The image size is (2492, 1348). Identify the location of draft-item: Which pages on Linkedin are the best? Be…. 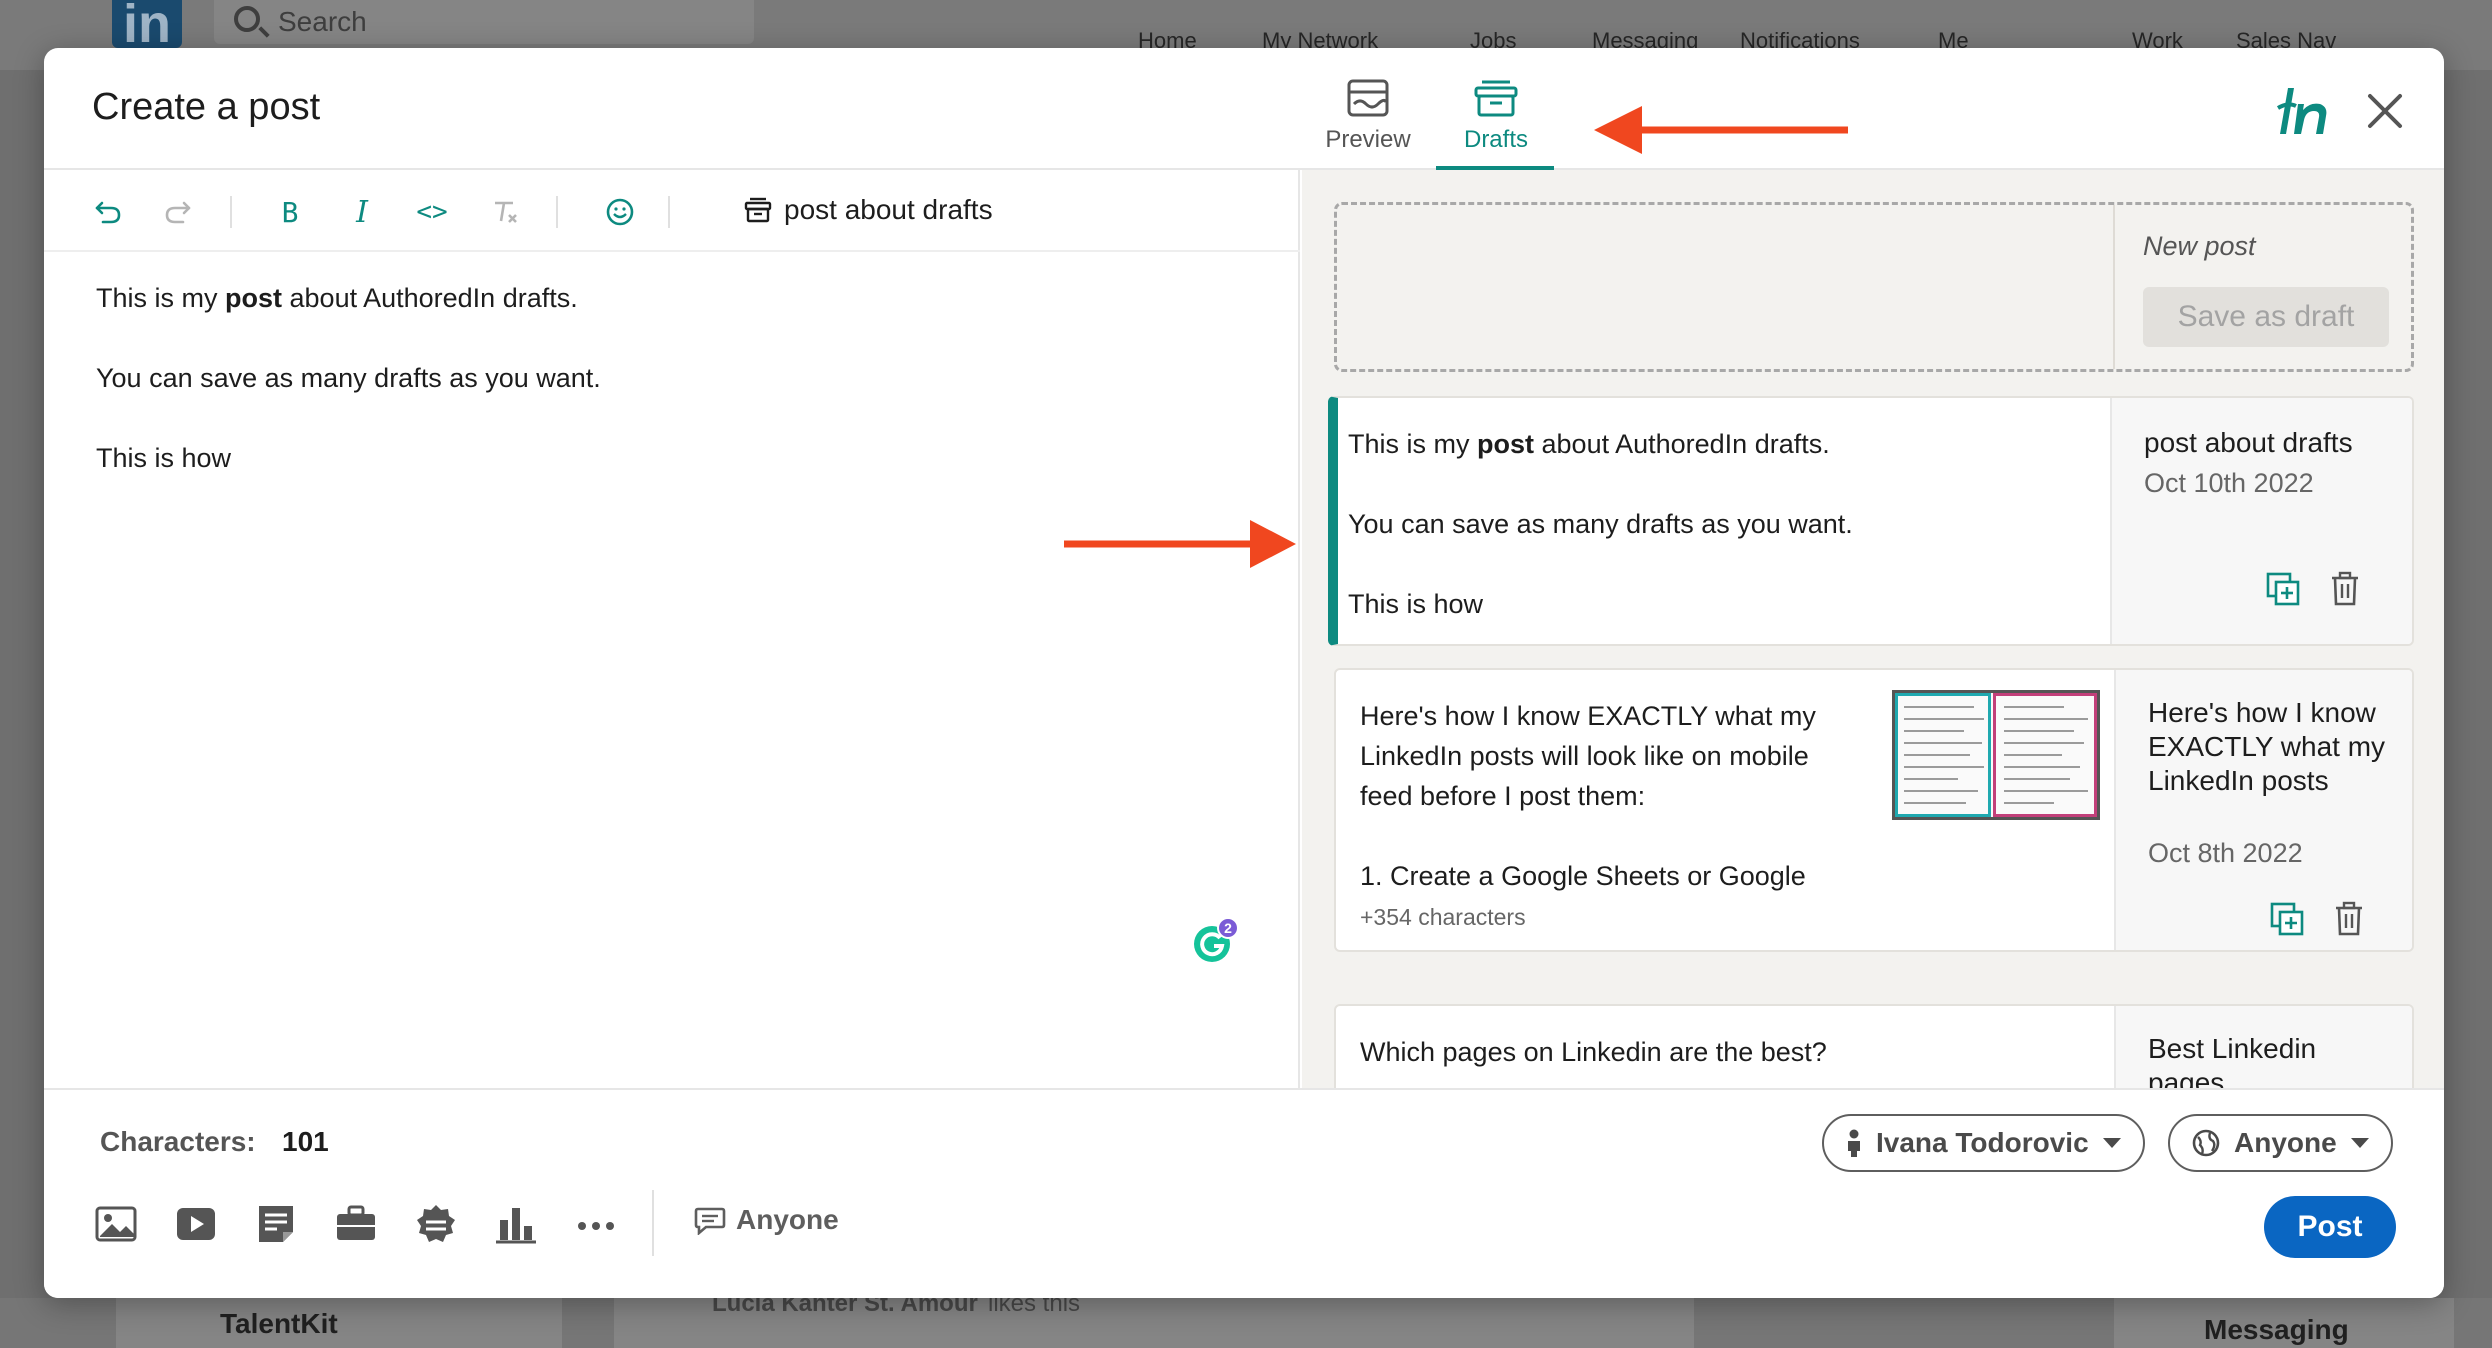
(1874, 1046).